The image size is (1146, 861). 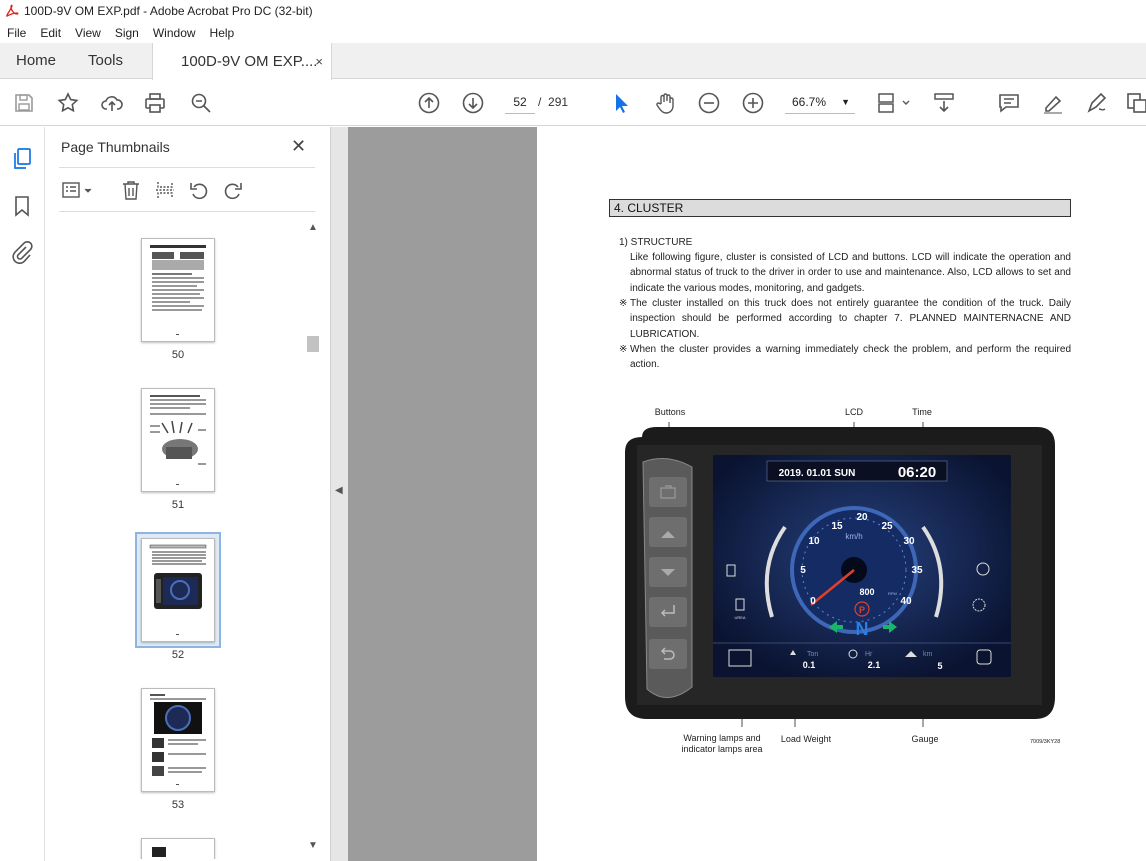 What do you see at coordinates (155, 103) in the screenshot?
I see `print-icon` at bounding box center [155, 103].